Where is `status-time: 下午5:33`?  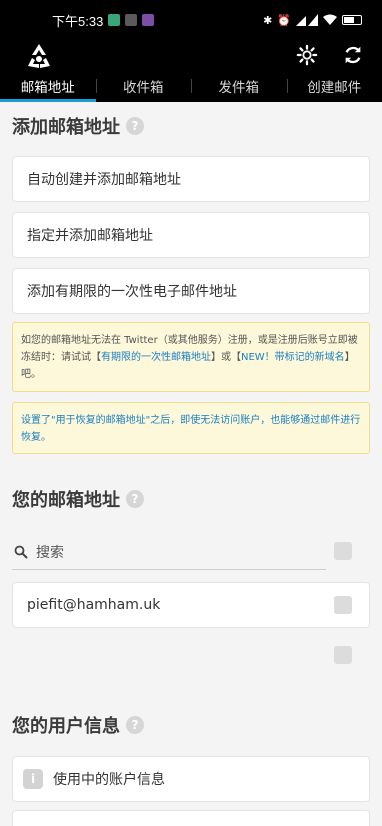
status-time: 下午5:33 is located at coordinates (78, 21).